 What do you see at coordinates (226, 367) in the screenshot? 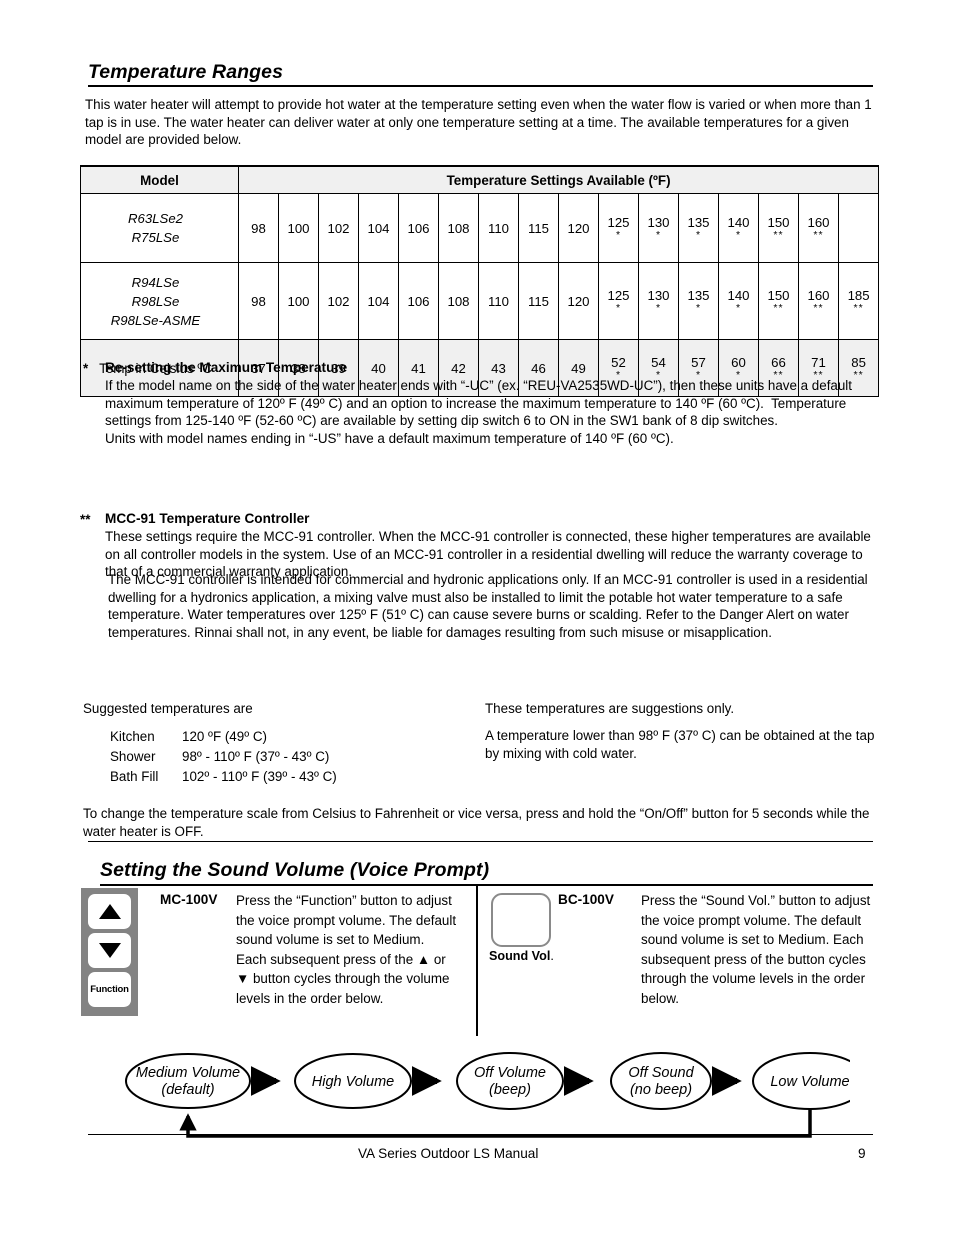
I see `footnote-title-resetting-max-temperature: Re-setting the Maximum Temperature` at bounding box center [226, 367].